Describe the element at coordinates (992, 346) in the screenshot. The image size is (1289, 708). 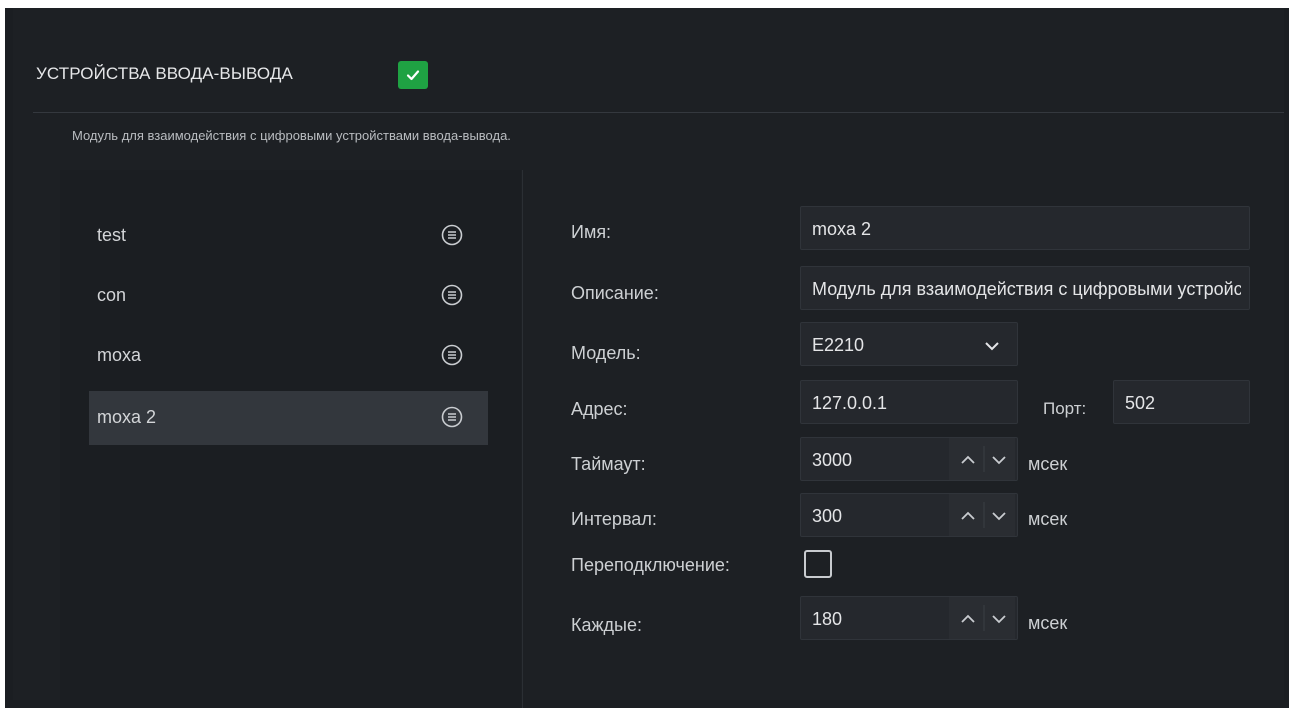
I see `chevron-down-icon` at that location.